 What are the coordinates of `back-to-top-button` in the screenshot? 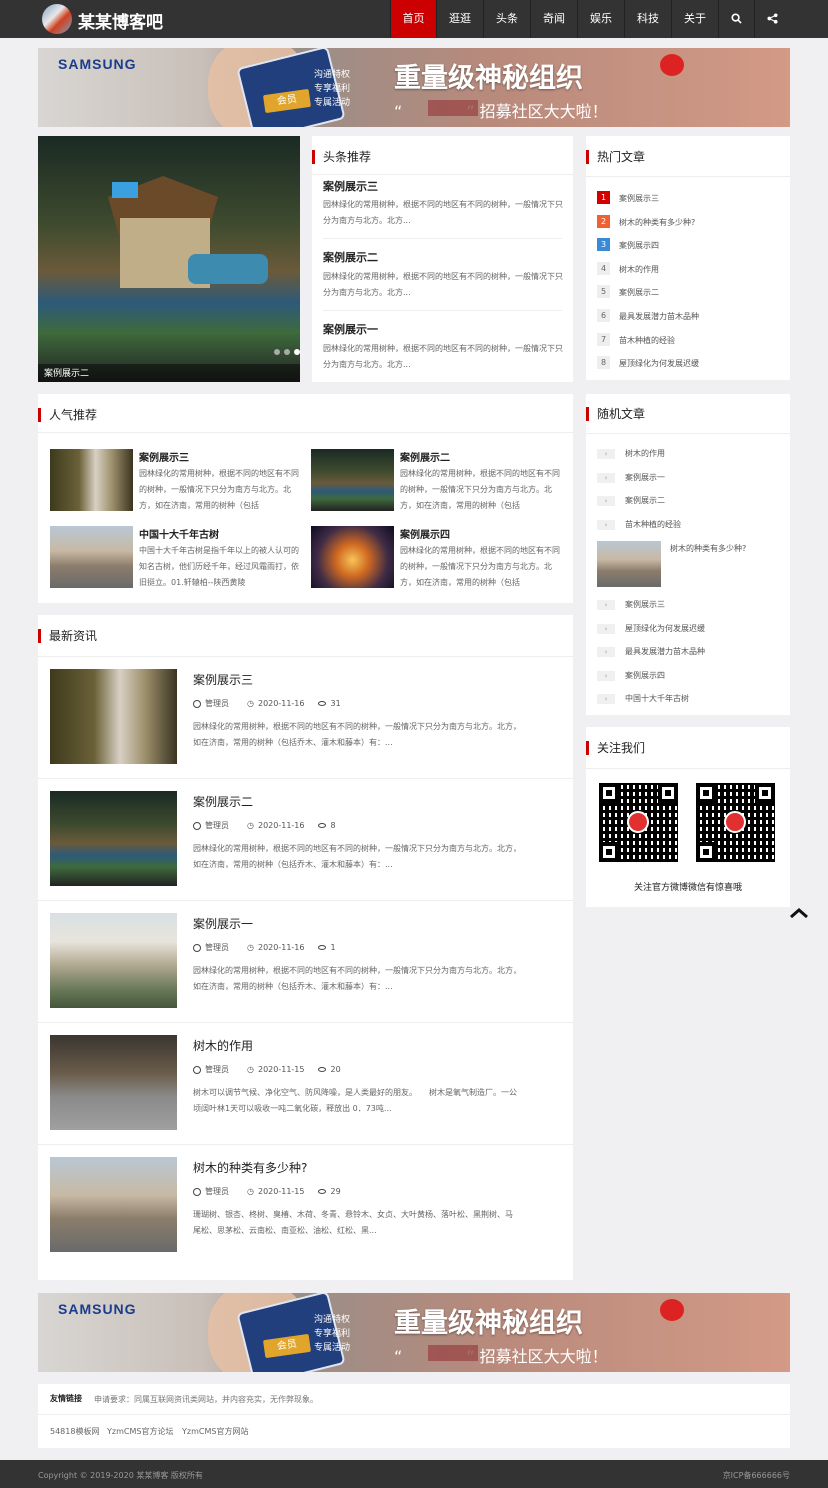 It's located at (799, 911).